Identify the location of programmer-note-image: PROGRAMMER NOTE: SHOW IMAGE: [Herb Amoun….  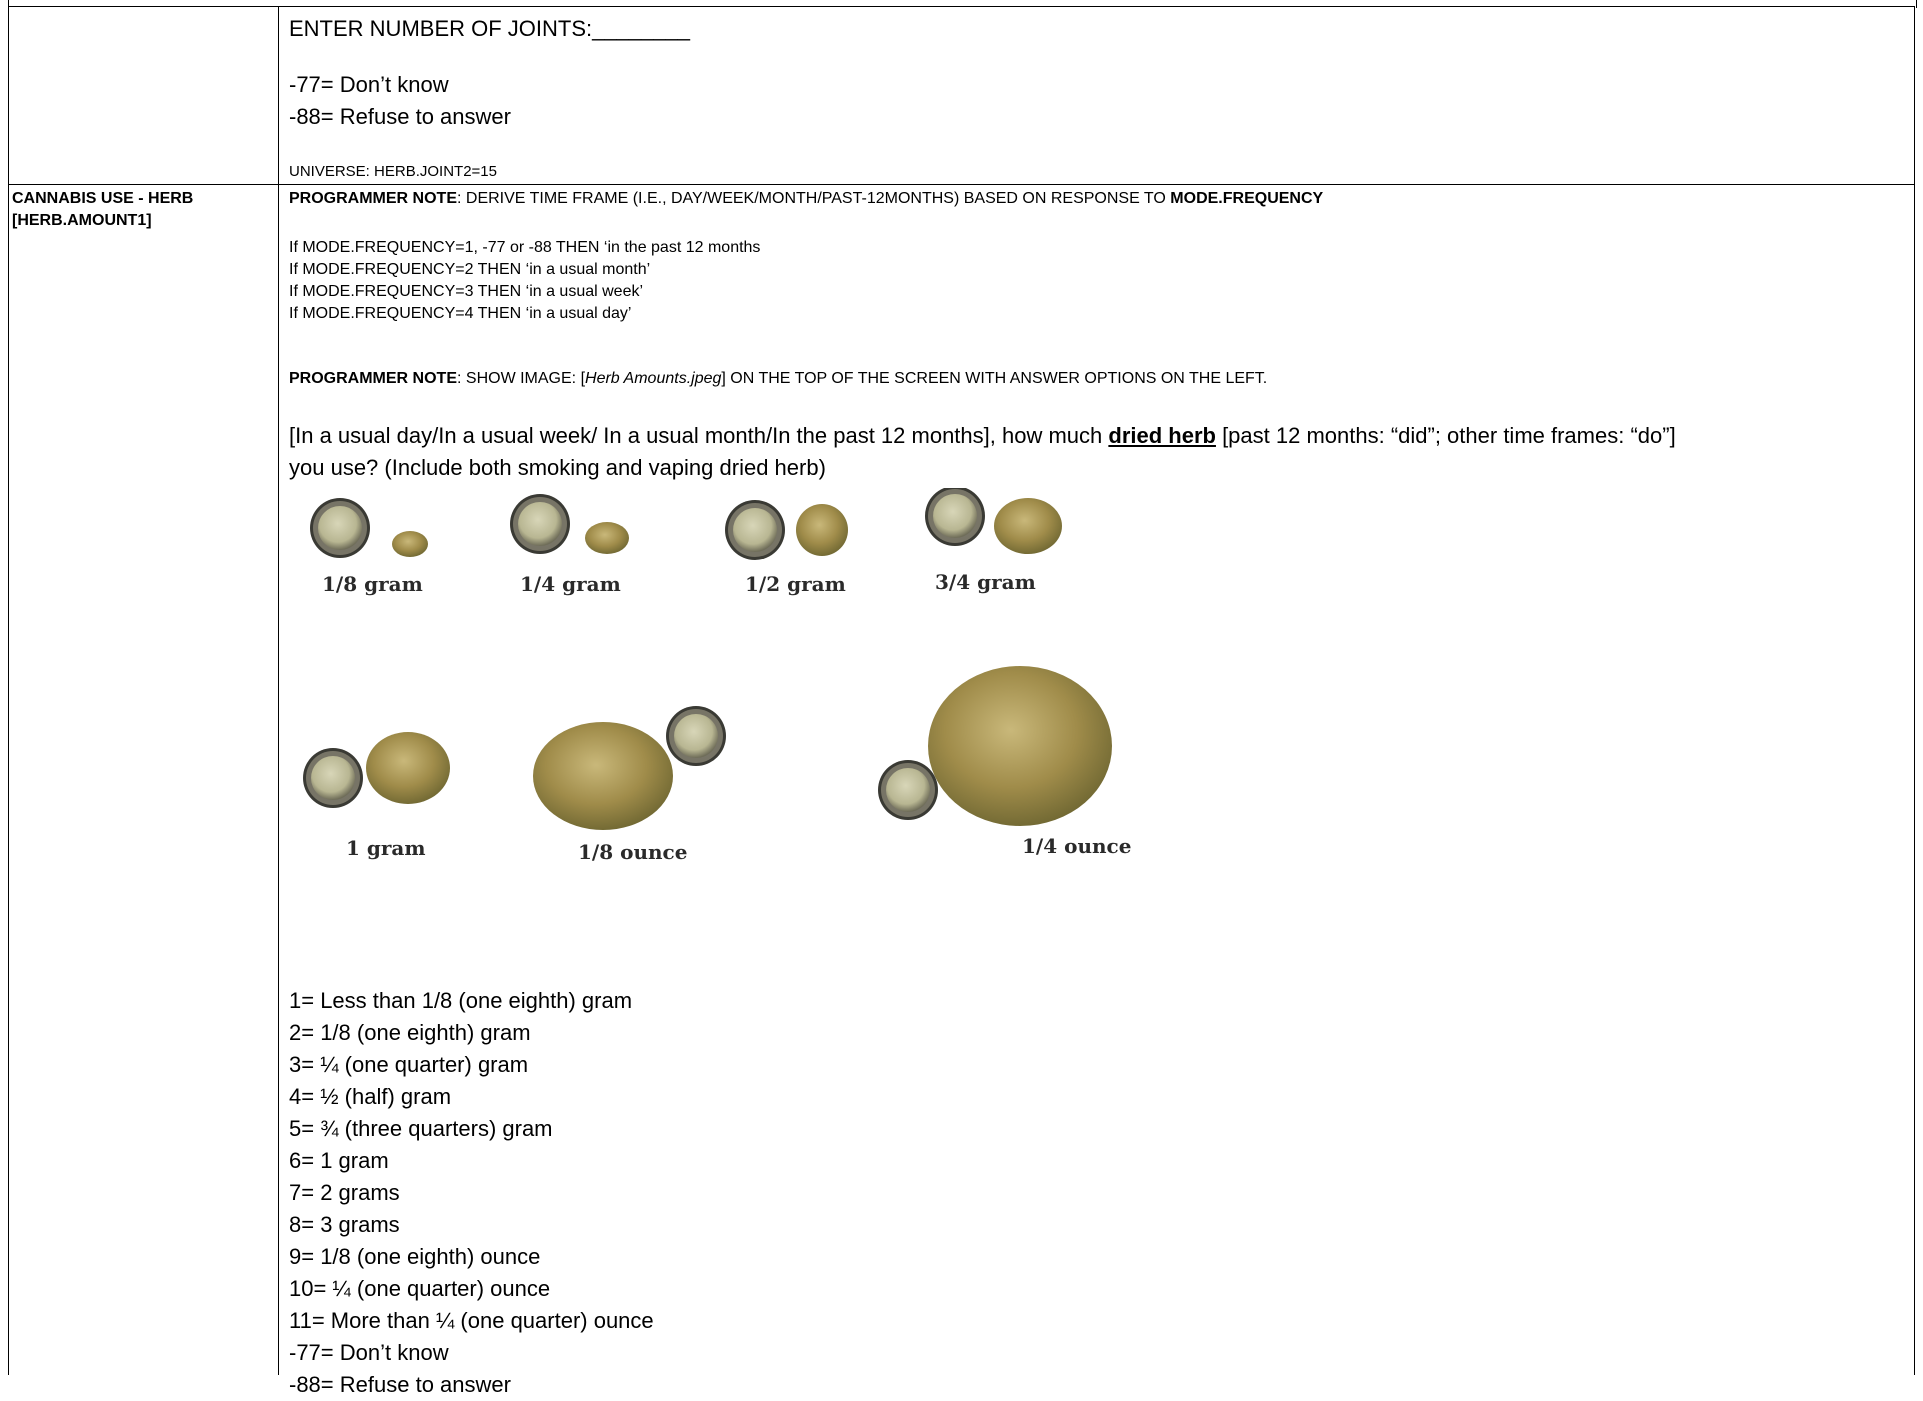
(778, 379).